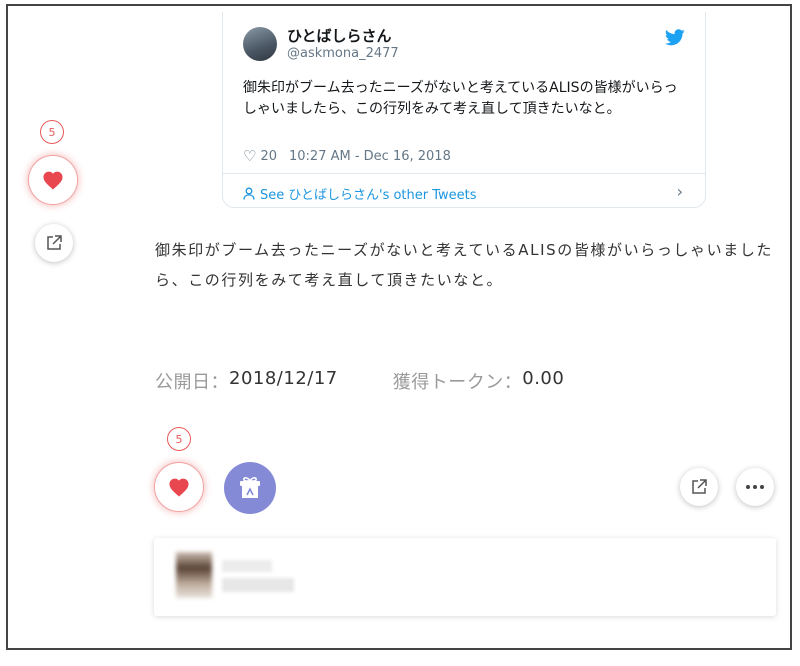 This screenshot has width=800, height=666. What do you see at coordinates (268, 156) in the screenshot?
I see `tweet-like-count: 20` at bounding box center [268, 156].